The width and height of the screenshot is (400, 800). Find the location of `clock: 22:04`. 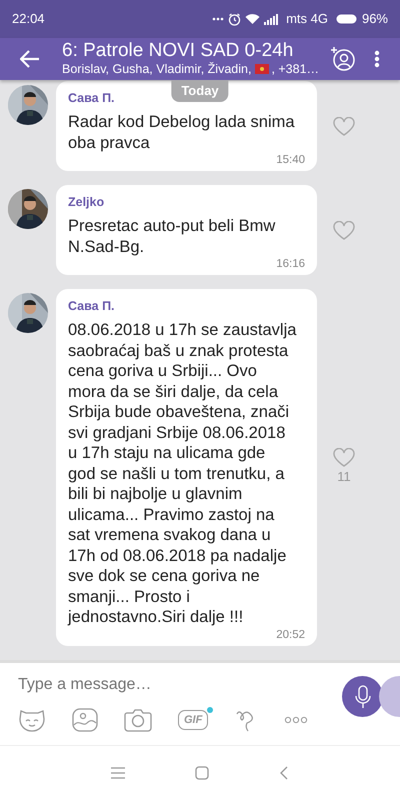

clock: 22:04 is located at coordinates (28, 19).